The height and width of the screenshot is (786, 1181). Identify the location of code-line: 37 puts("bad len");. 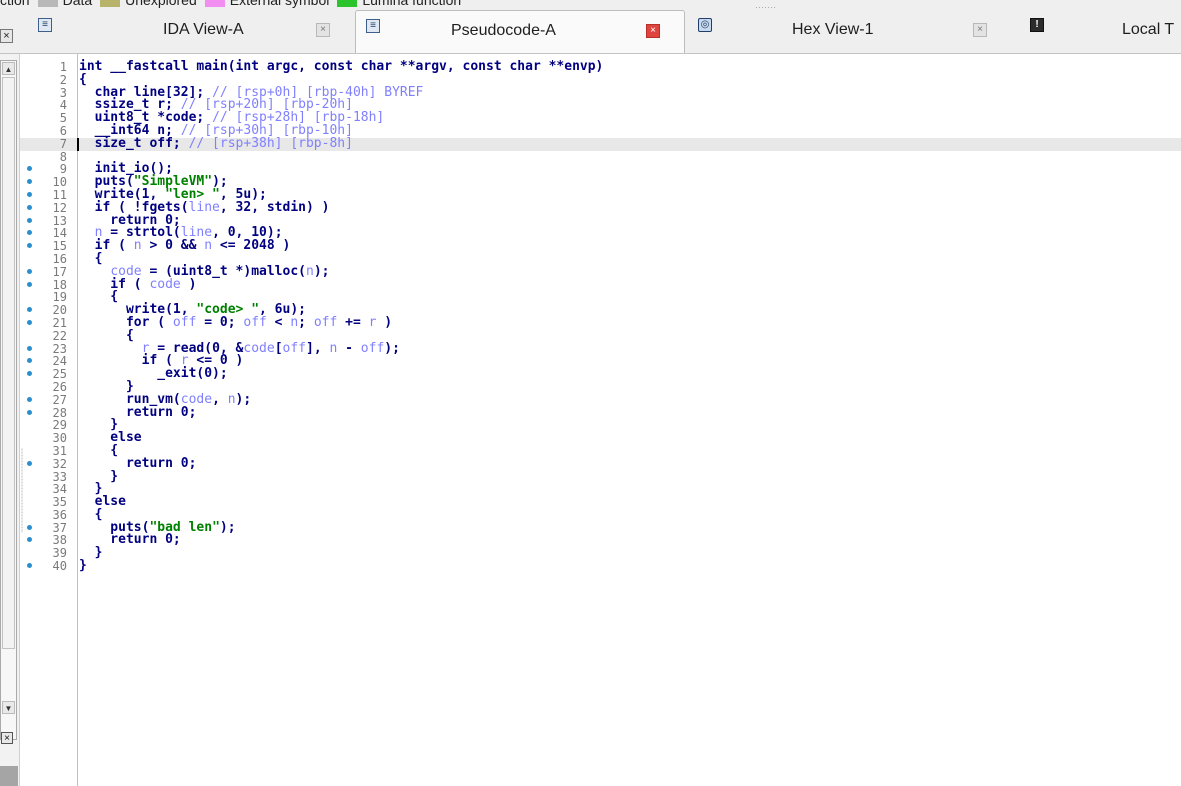
(600, 528).